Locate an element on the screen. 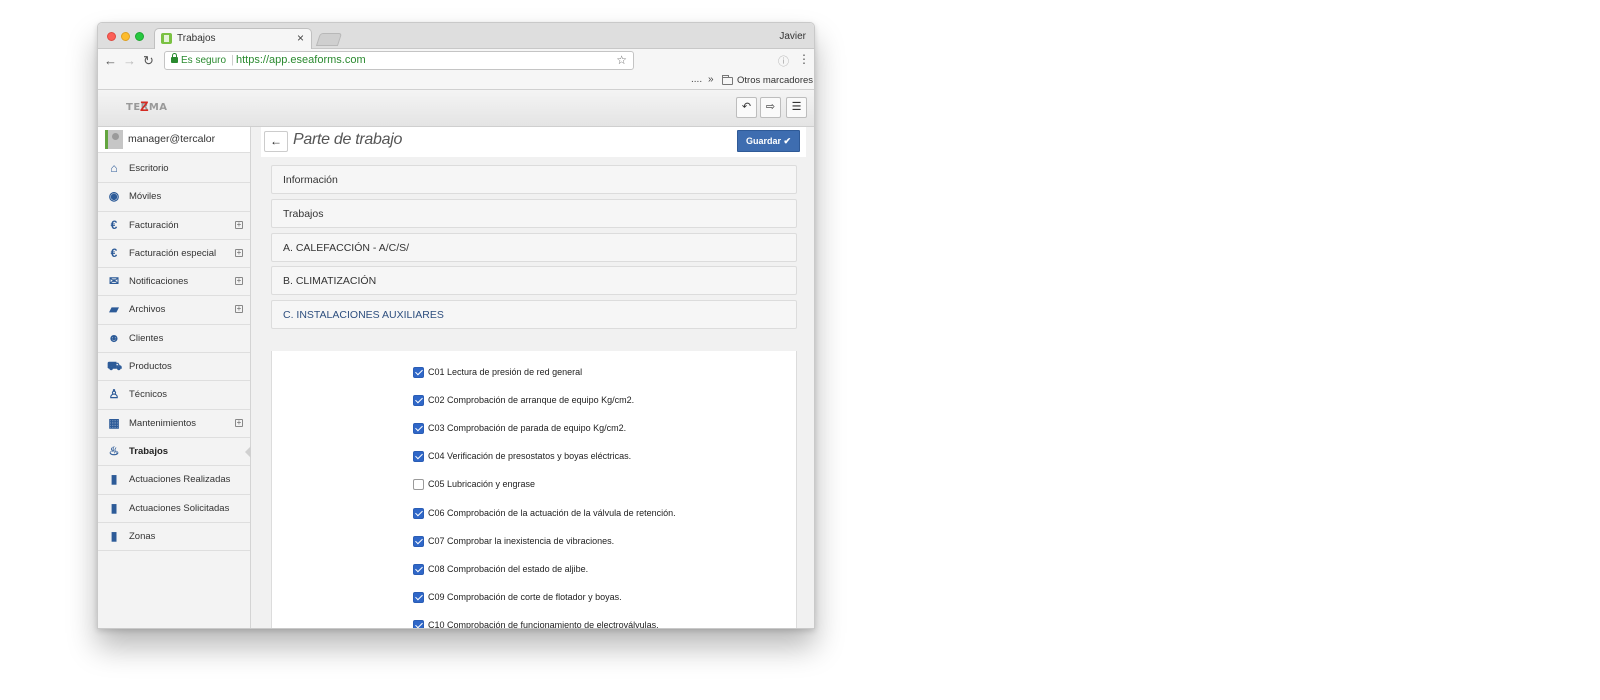 The image size is (1600, 700). user-profile: manager@tercalor is located at coordinates (174, 140).